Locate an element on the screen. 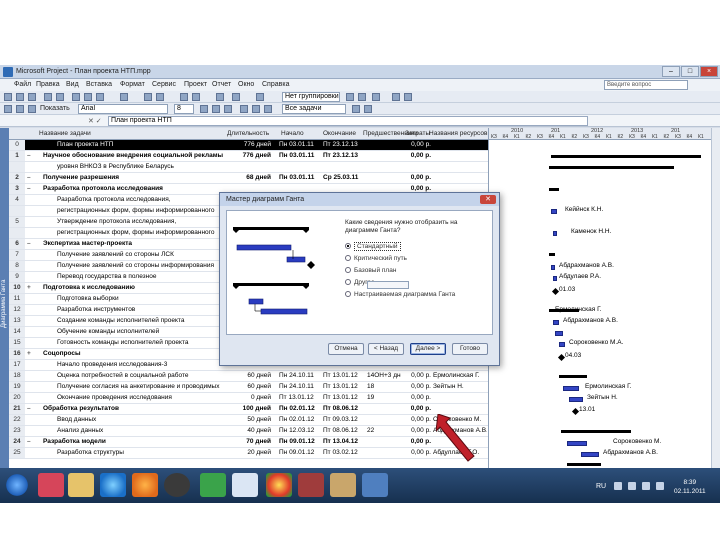 The width and height of the screenshot is (720, 540). align-right-icon is located at coordinates (268, 109).